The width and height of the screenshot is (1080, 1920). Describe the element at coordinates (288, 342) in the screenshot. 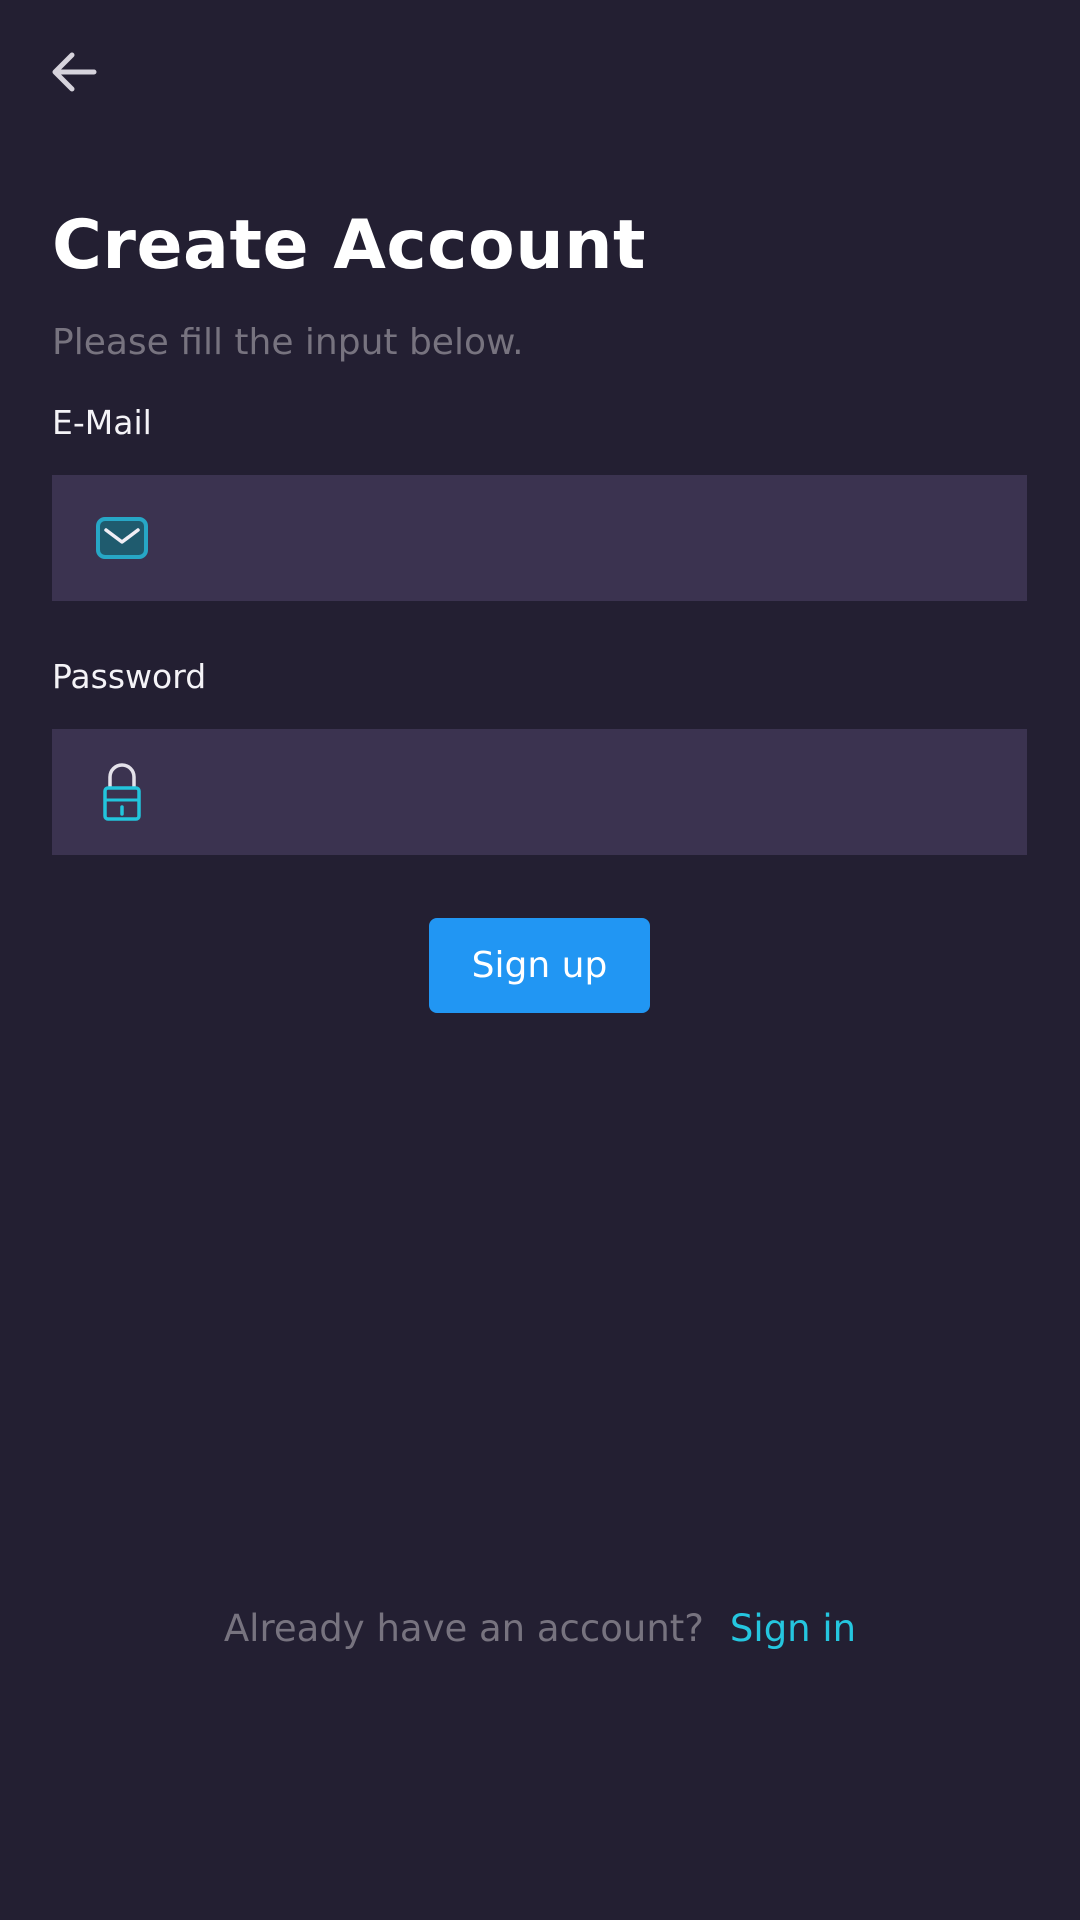

I see `page-subtitle: Please fill the input below.` at that location.